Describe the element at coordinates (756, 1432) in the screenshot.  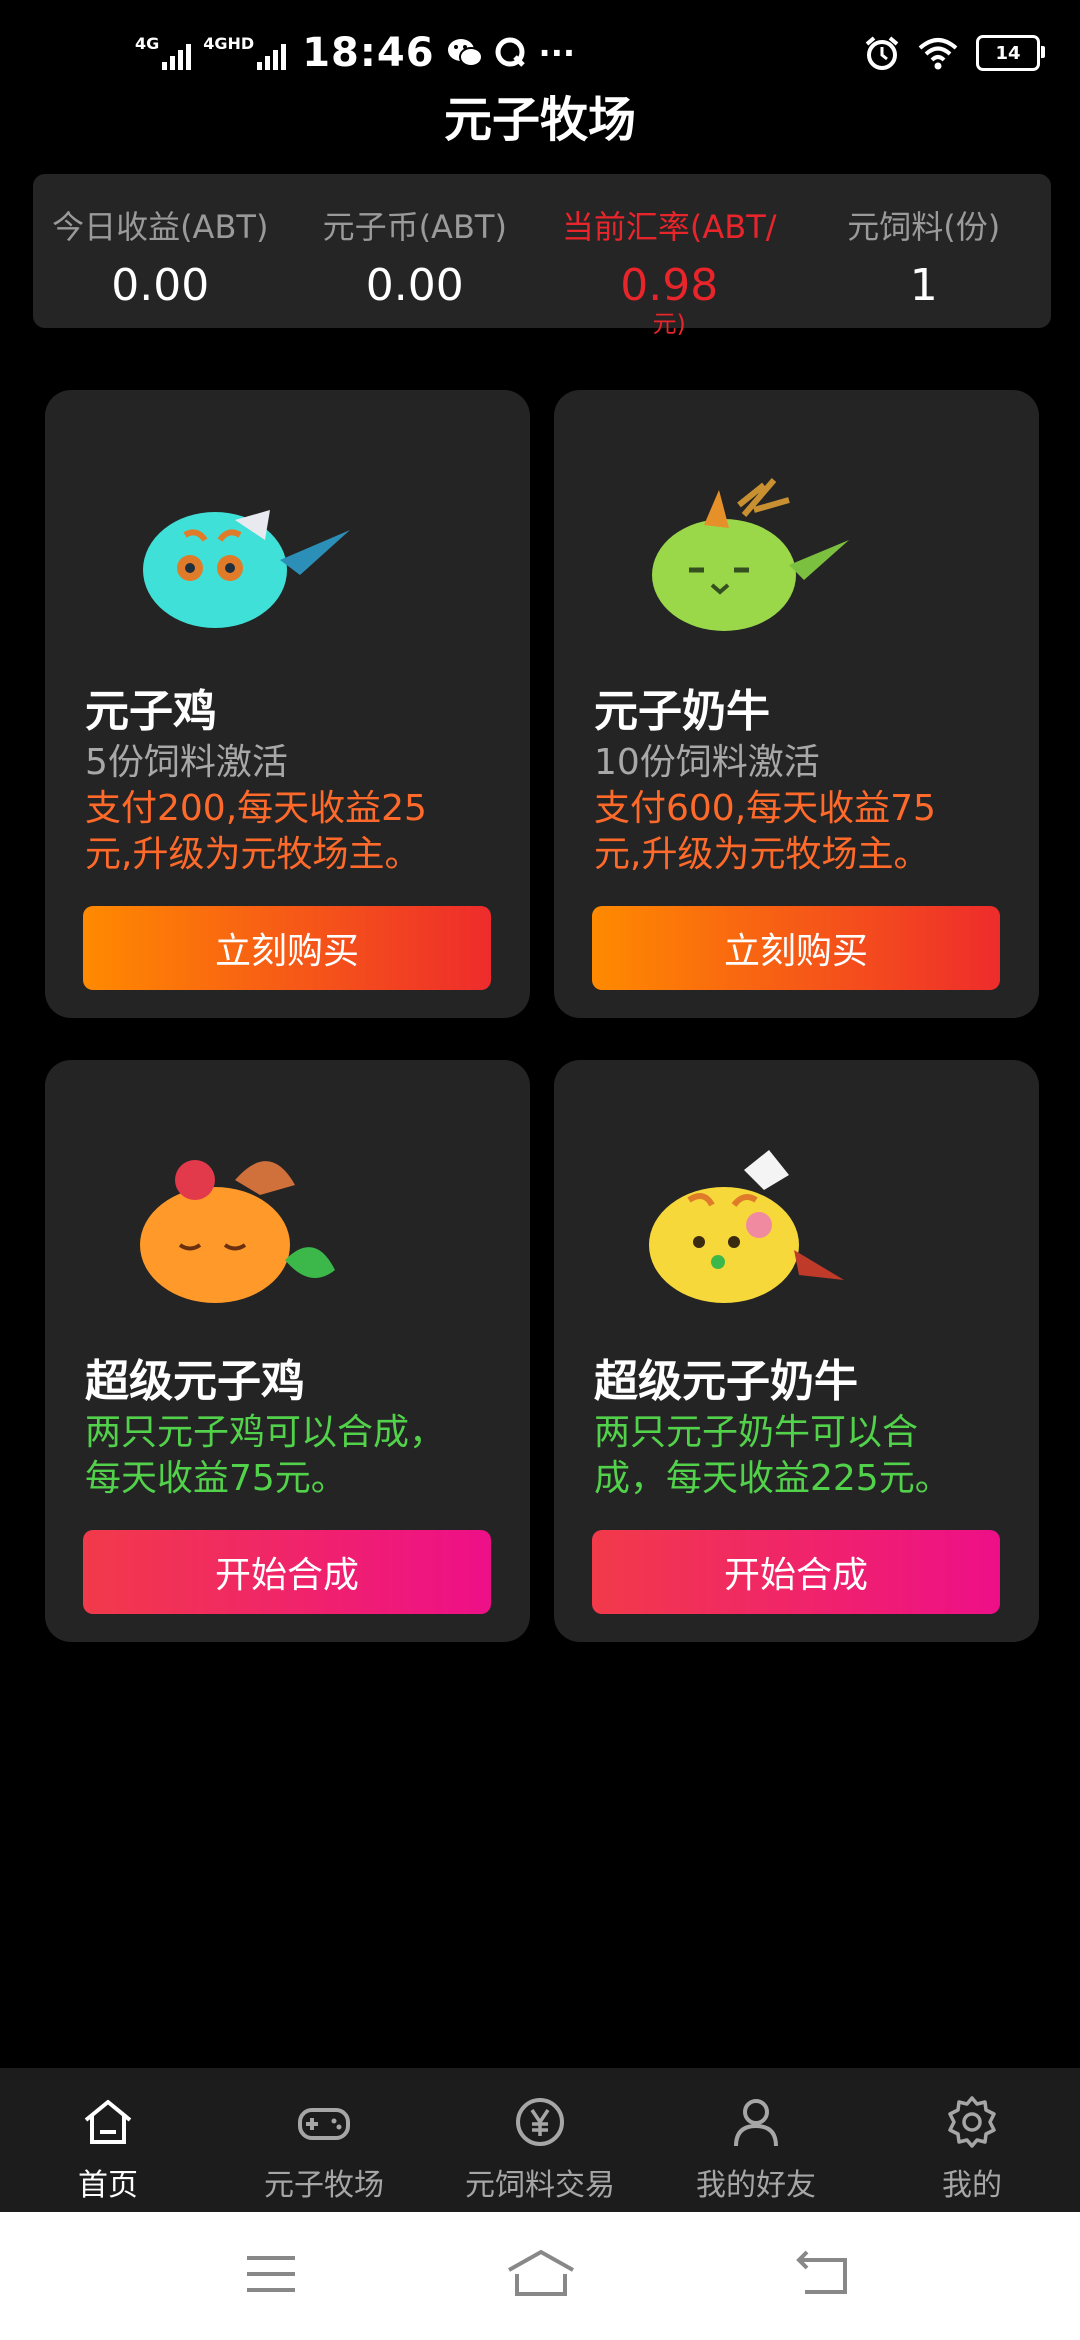
I see `card-desc-line1: 两只元子奶牛可以合` at that location.